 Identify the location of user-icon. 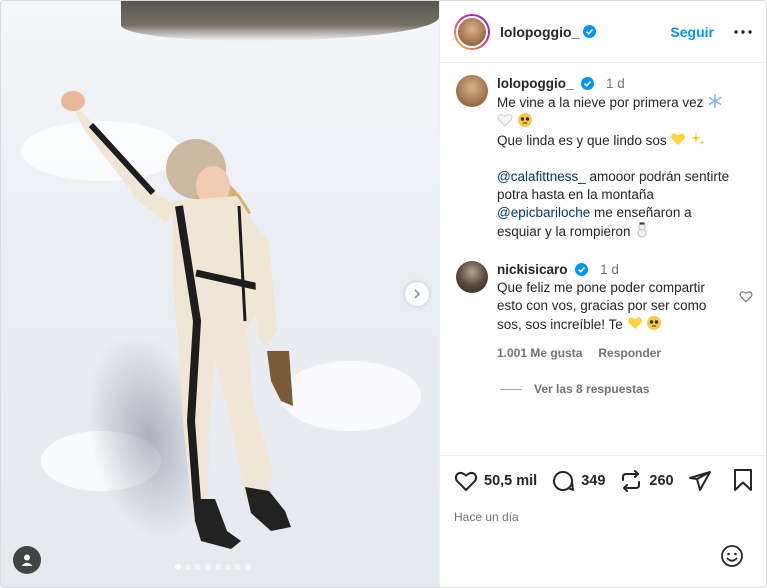
(27, 560).